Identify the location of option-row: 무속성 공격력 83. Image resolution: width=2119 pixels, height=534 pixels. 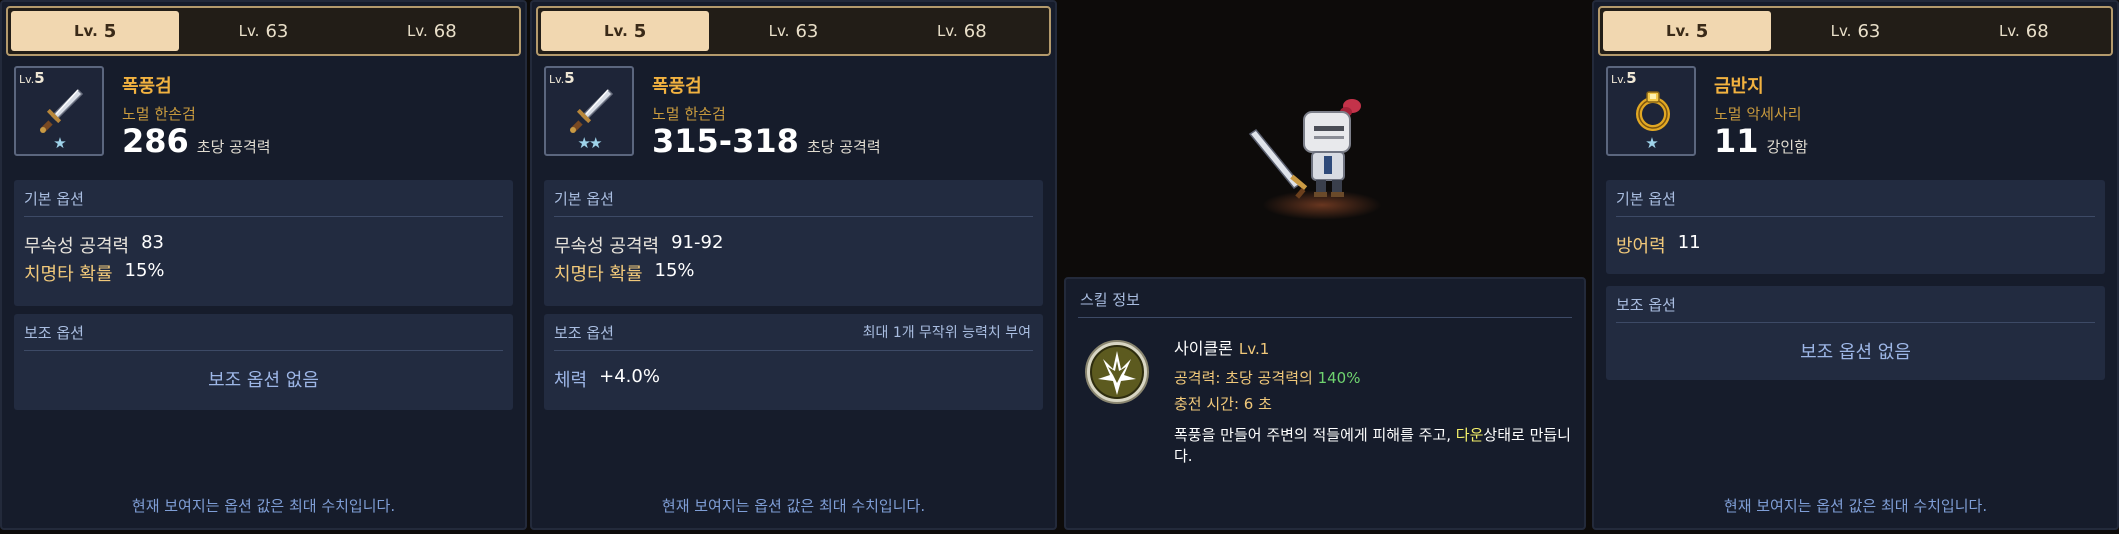
(94, 244).